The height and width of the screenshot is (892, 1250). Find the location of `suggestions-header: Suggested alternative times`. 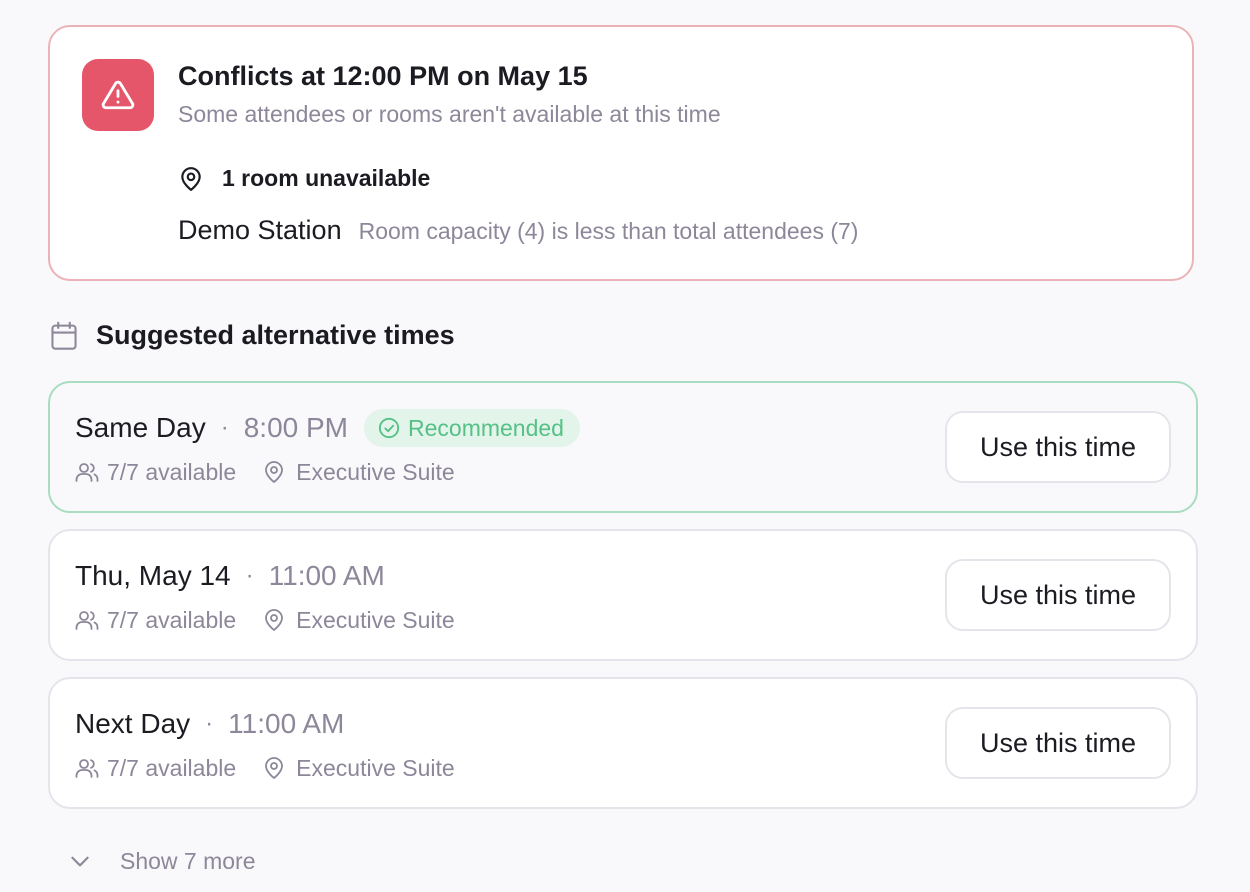

suggestions-header: Suggested alternative times is located at coordinates (252, 335).